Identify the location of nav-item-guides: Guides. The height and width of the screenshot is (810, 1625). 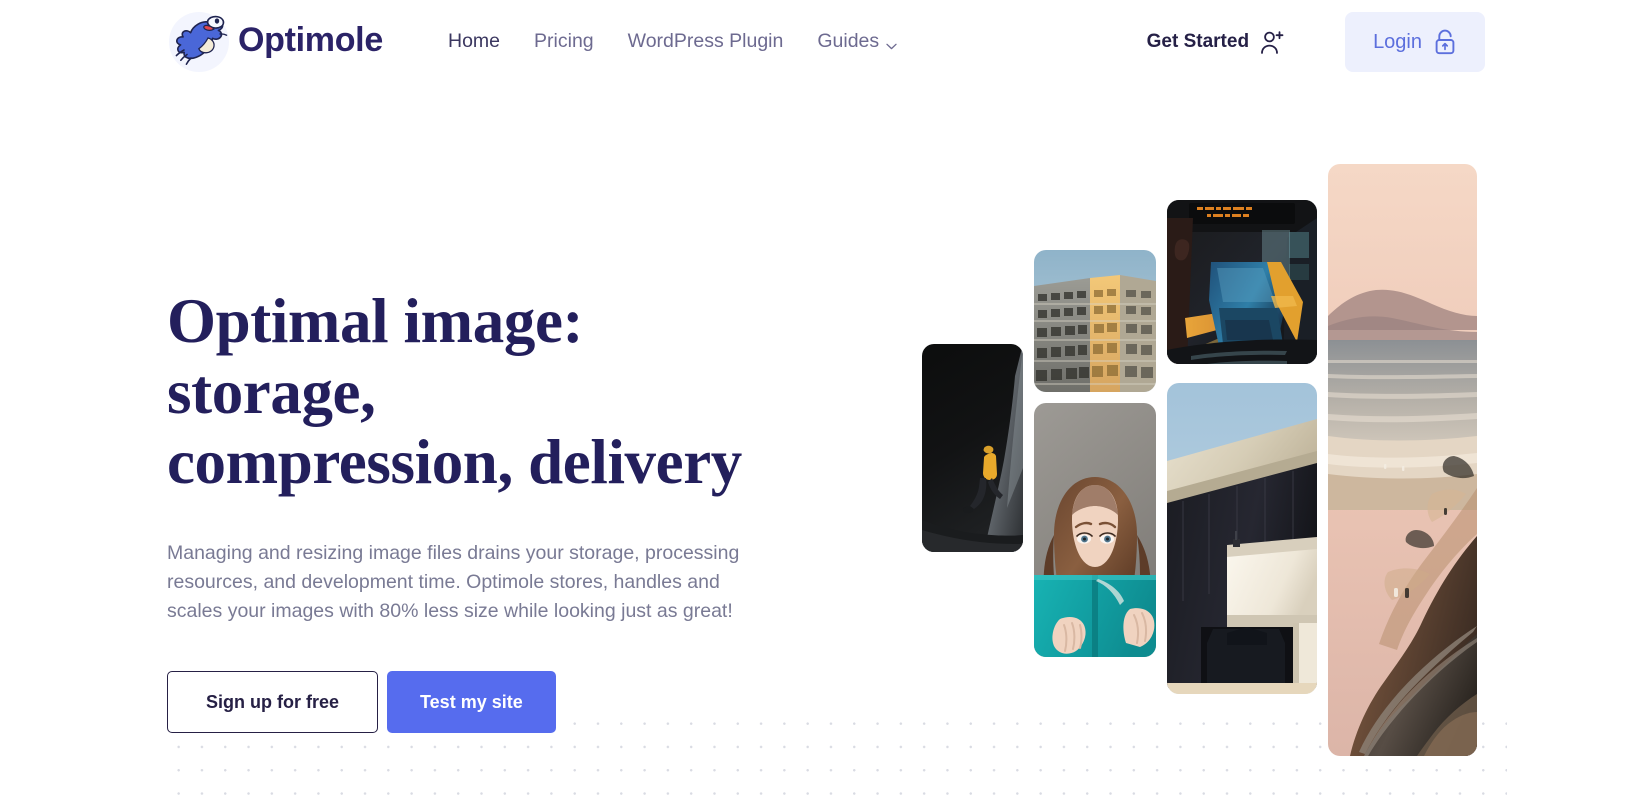
(857, 42).